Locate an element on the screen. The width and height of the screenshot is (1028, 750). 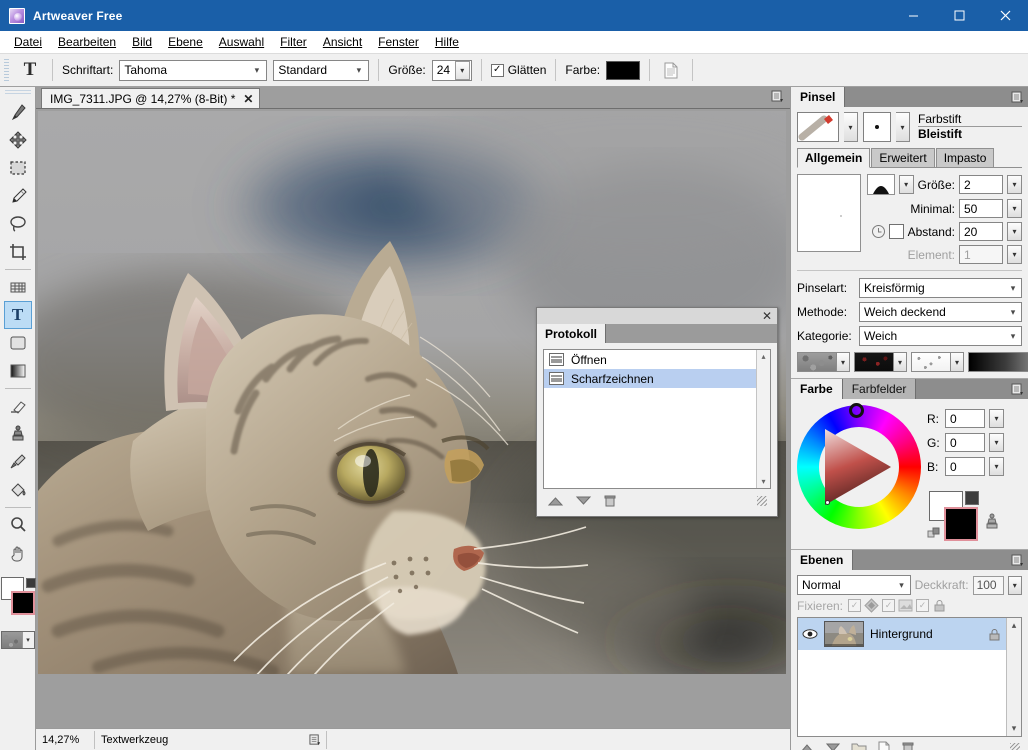
spacing-checkbox is located at coordinates (896, 231).